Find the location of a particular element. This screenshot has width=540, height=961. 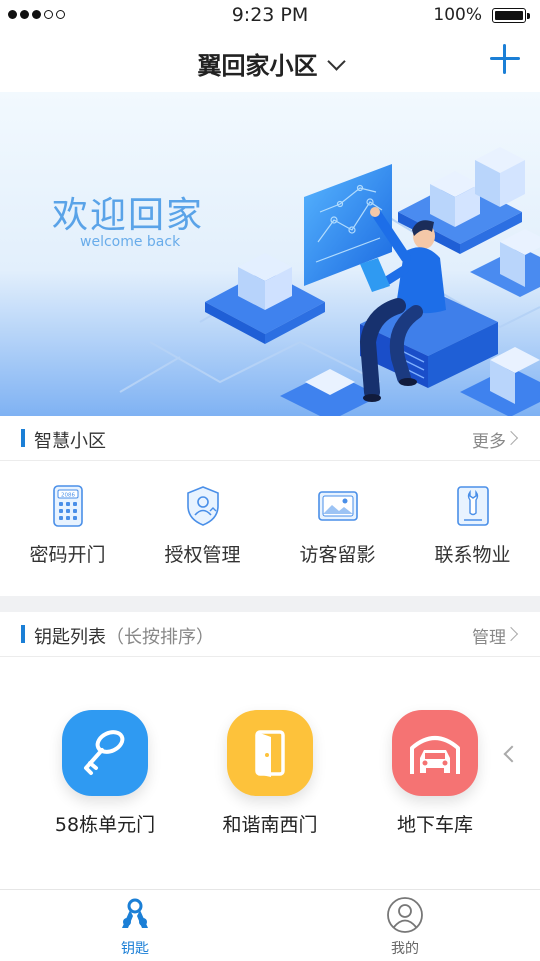

more-link: 更多 is located at coordinates (489, 439).